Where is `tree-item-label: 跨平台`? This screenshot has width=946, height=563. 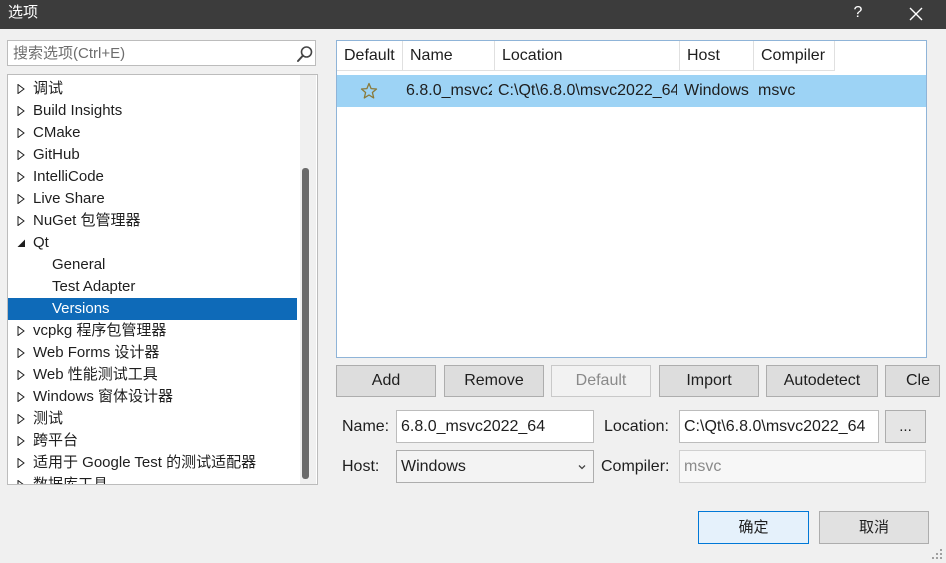
tree-item-label: 跨平台 is located at coordinates (56, 440).